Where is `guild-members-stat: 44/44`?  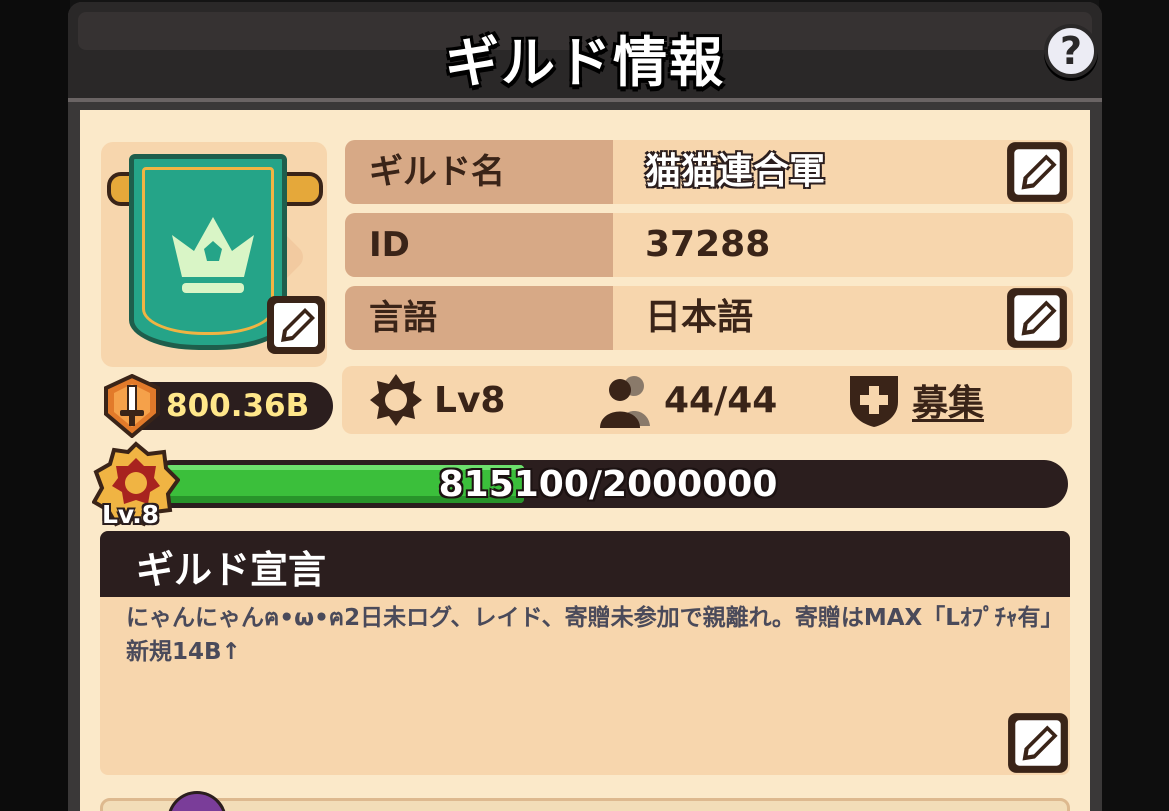
guild-members-stat: 44/44 is located at coordinates (687, 400).